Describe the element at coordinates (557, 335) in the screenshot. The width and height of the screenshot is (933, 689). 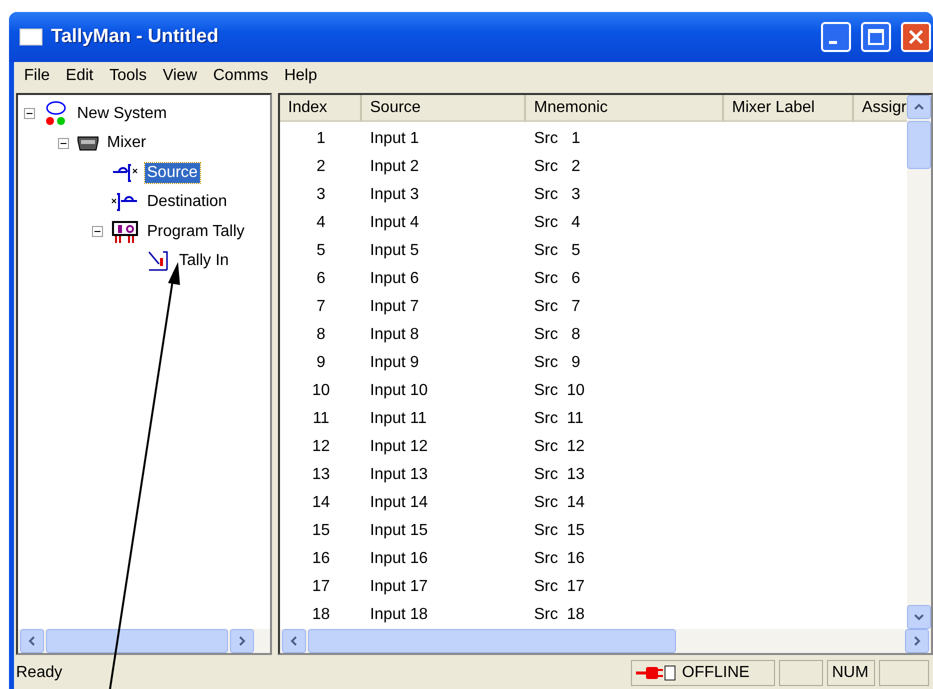
I see `table-cell-text: Src 8` at that location.